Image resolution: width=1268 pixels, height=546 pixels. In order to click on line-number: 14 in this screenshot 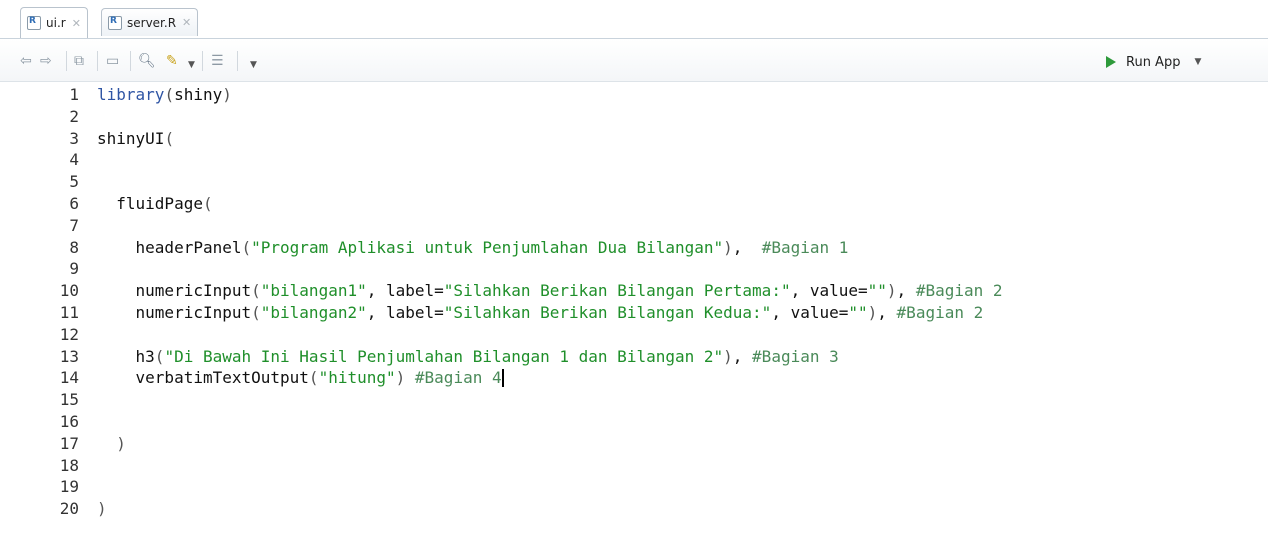, I will do `click(69, 378)`.